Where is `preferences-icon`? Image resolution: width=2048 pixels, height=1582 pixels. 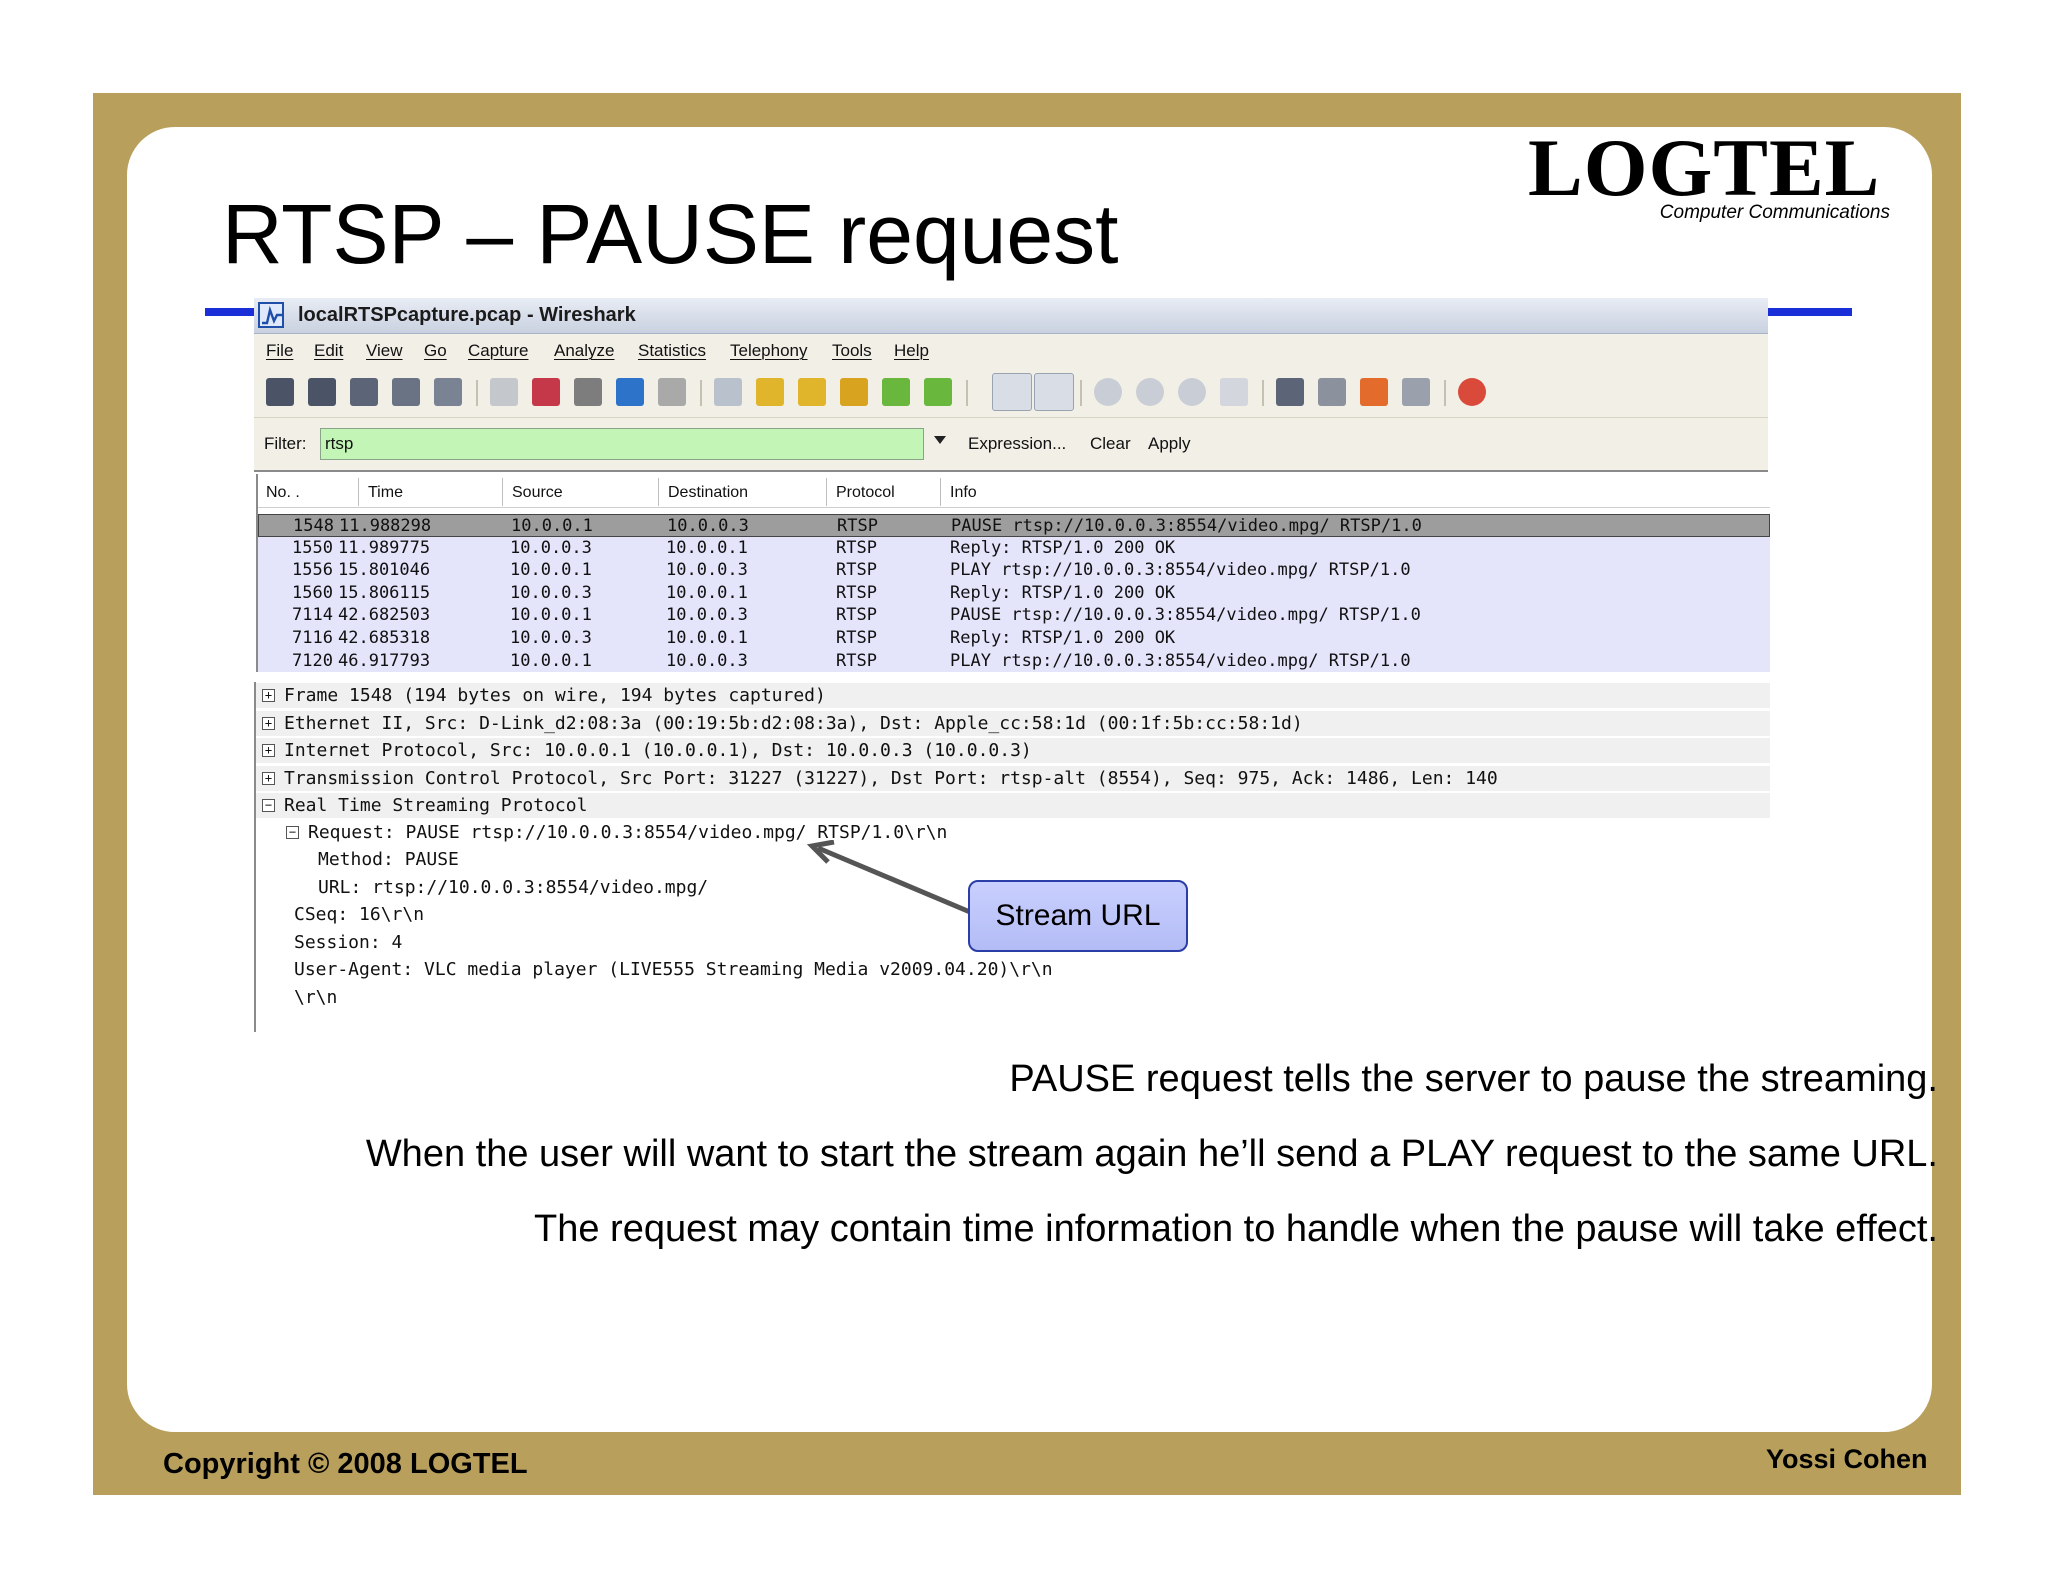
preferences-icon is located at coordinates (1416, 392).